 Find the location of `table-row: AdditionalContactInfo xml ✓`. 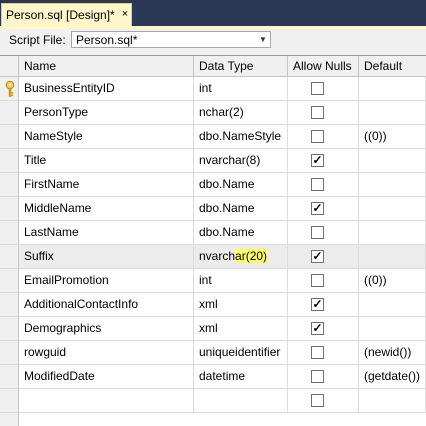

table-row: AdditionalContactInfo xml ✓ is located at coordinates (213, 305).